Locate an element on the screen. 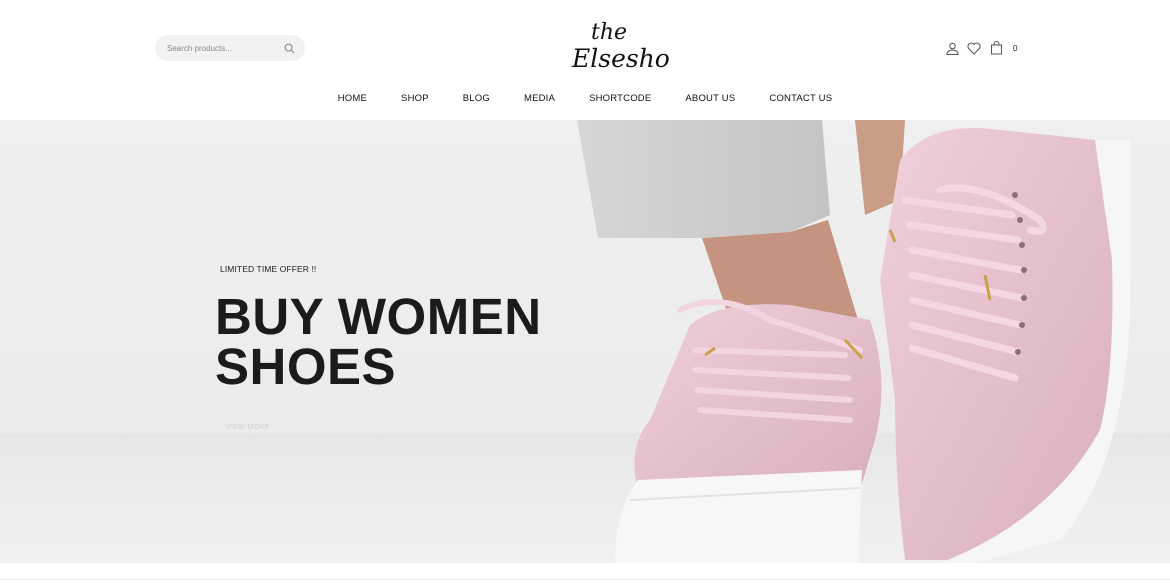 The height and width of the screenshot is (583, 1170). hero-headline: BUY WOMEN SHOES is located at coordinates (378, 341).